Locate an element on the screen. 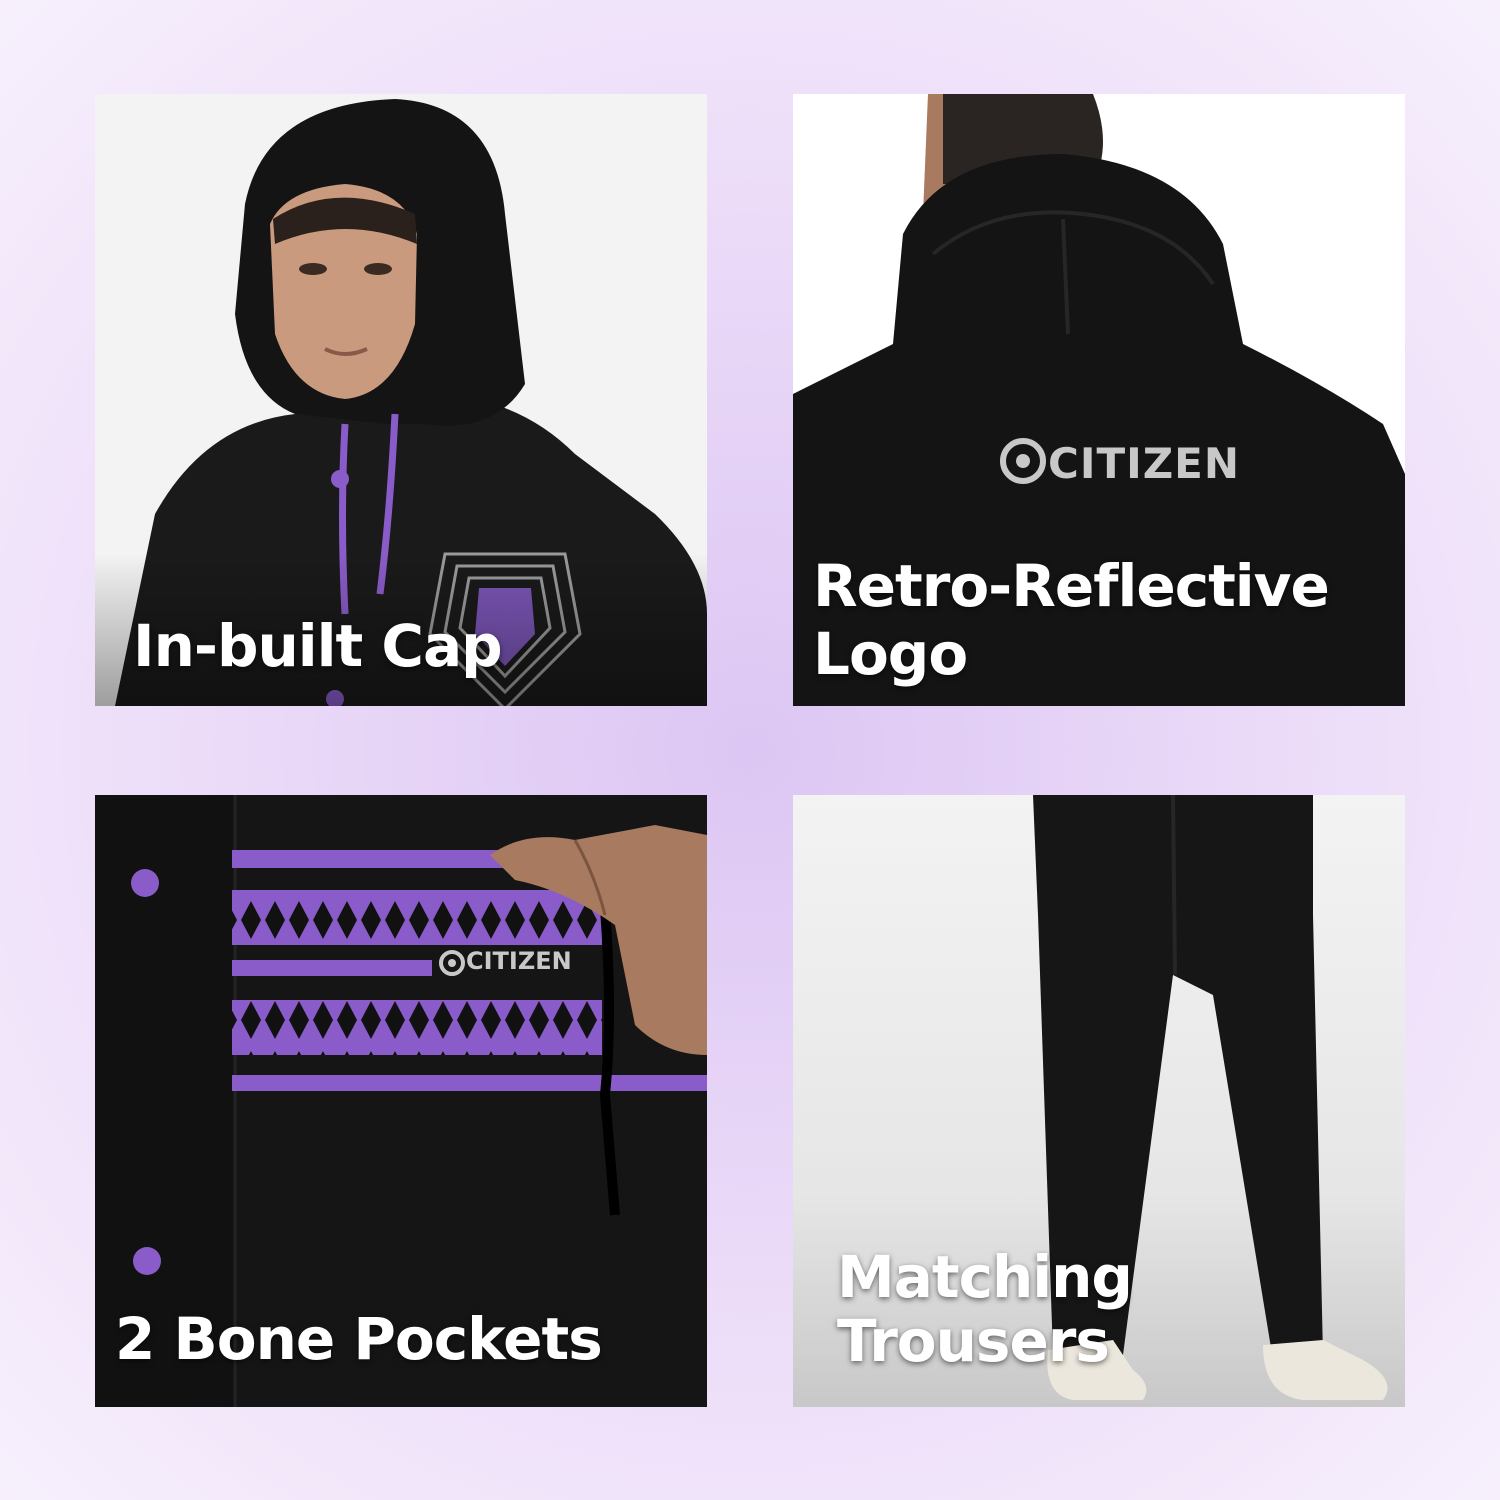 The height and width of the screenshot is (1500, 1500). caption-matching-trousers: Matching Trousers is located at coordinates (985, 1309).